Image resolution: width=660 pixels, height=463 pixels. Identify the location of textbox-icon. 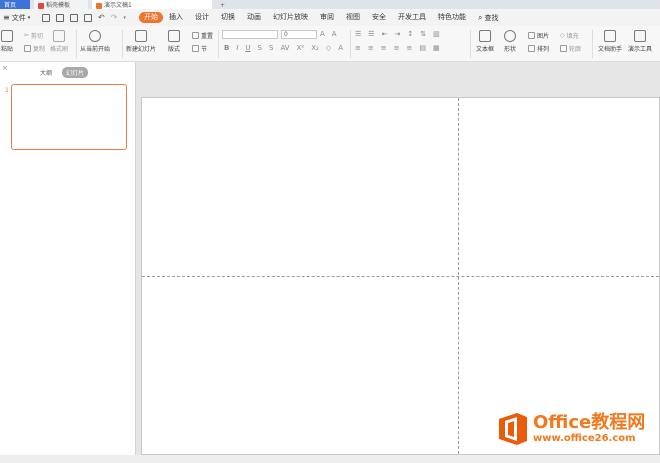
(485, 36).